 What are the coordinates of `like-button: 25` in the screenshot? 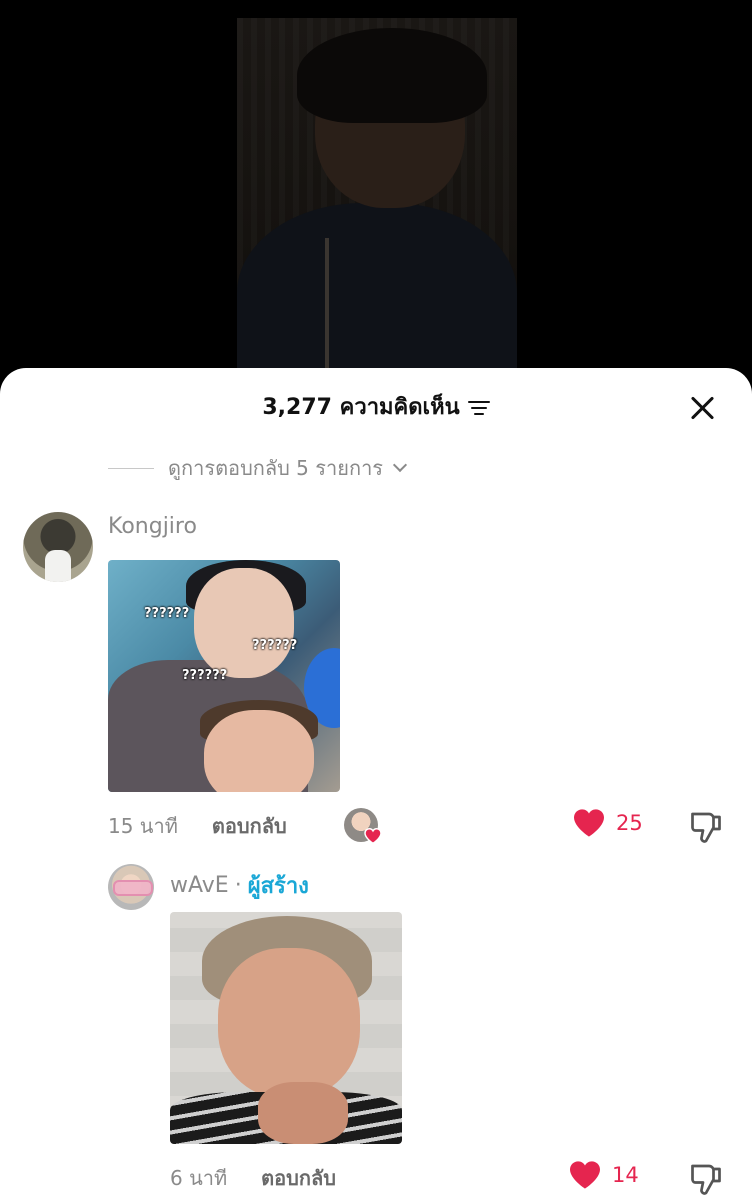 It's located at (607, 823).